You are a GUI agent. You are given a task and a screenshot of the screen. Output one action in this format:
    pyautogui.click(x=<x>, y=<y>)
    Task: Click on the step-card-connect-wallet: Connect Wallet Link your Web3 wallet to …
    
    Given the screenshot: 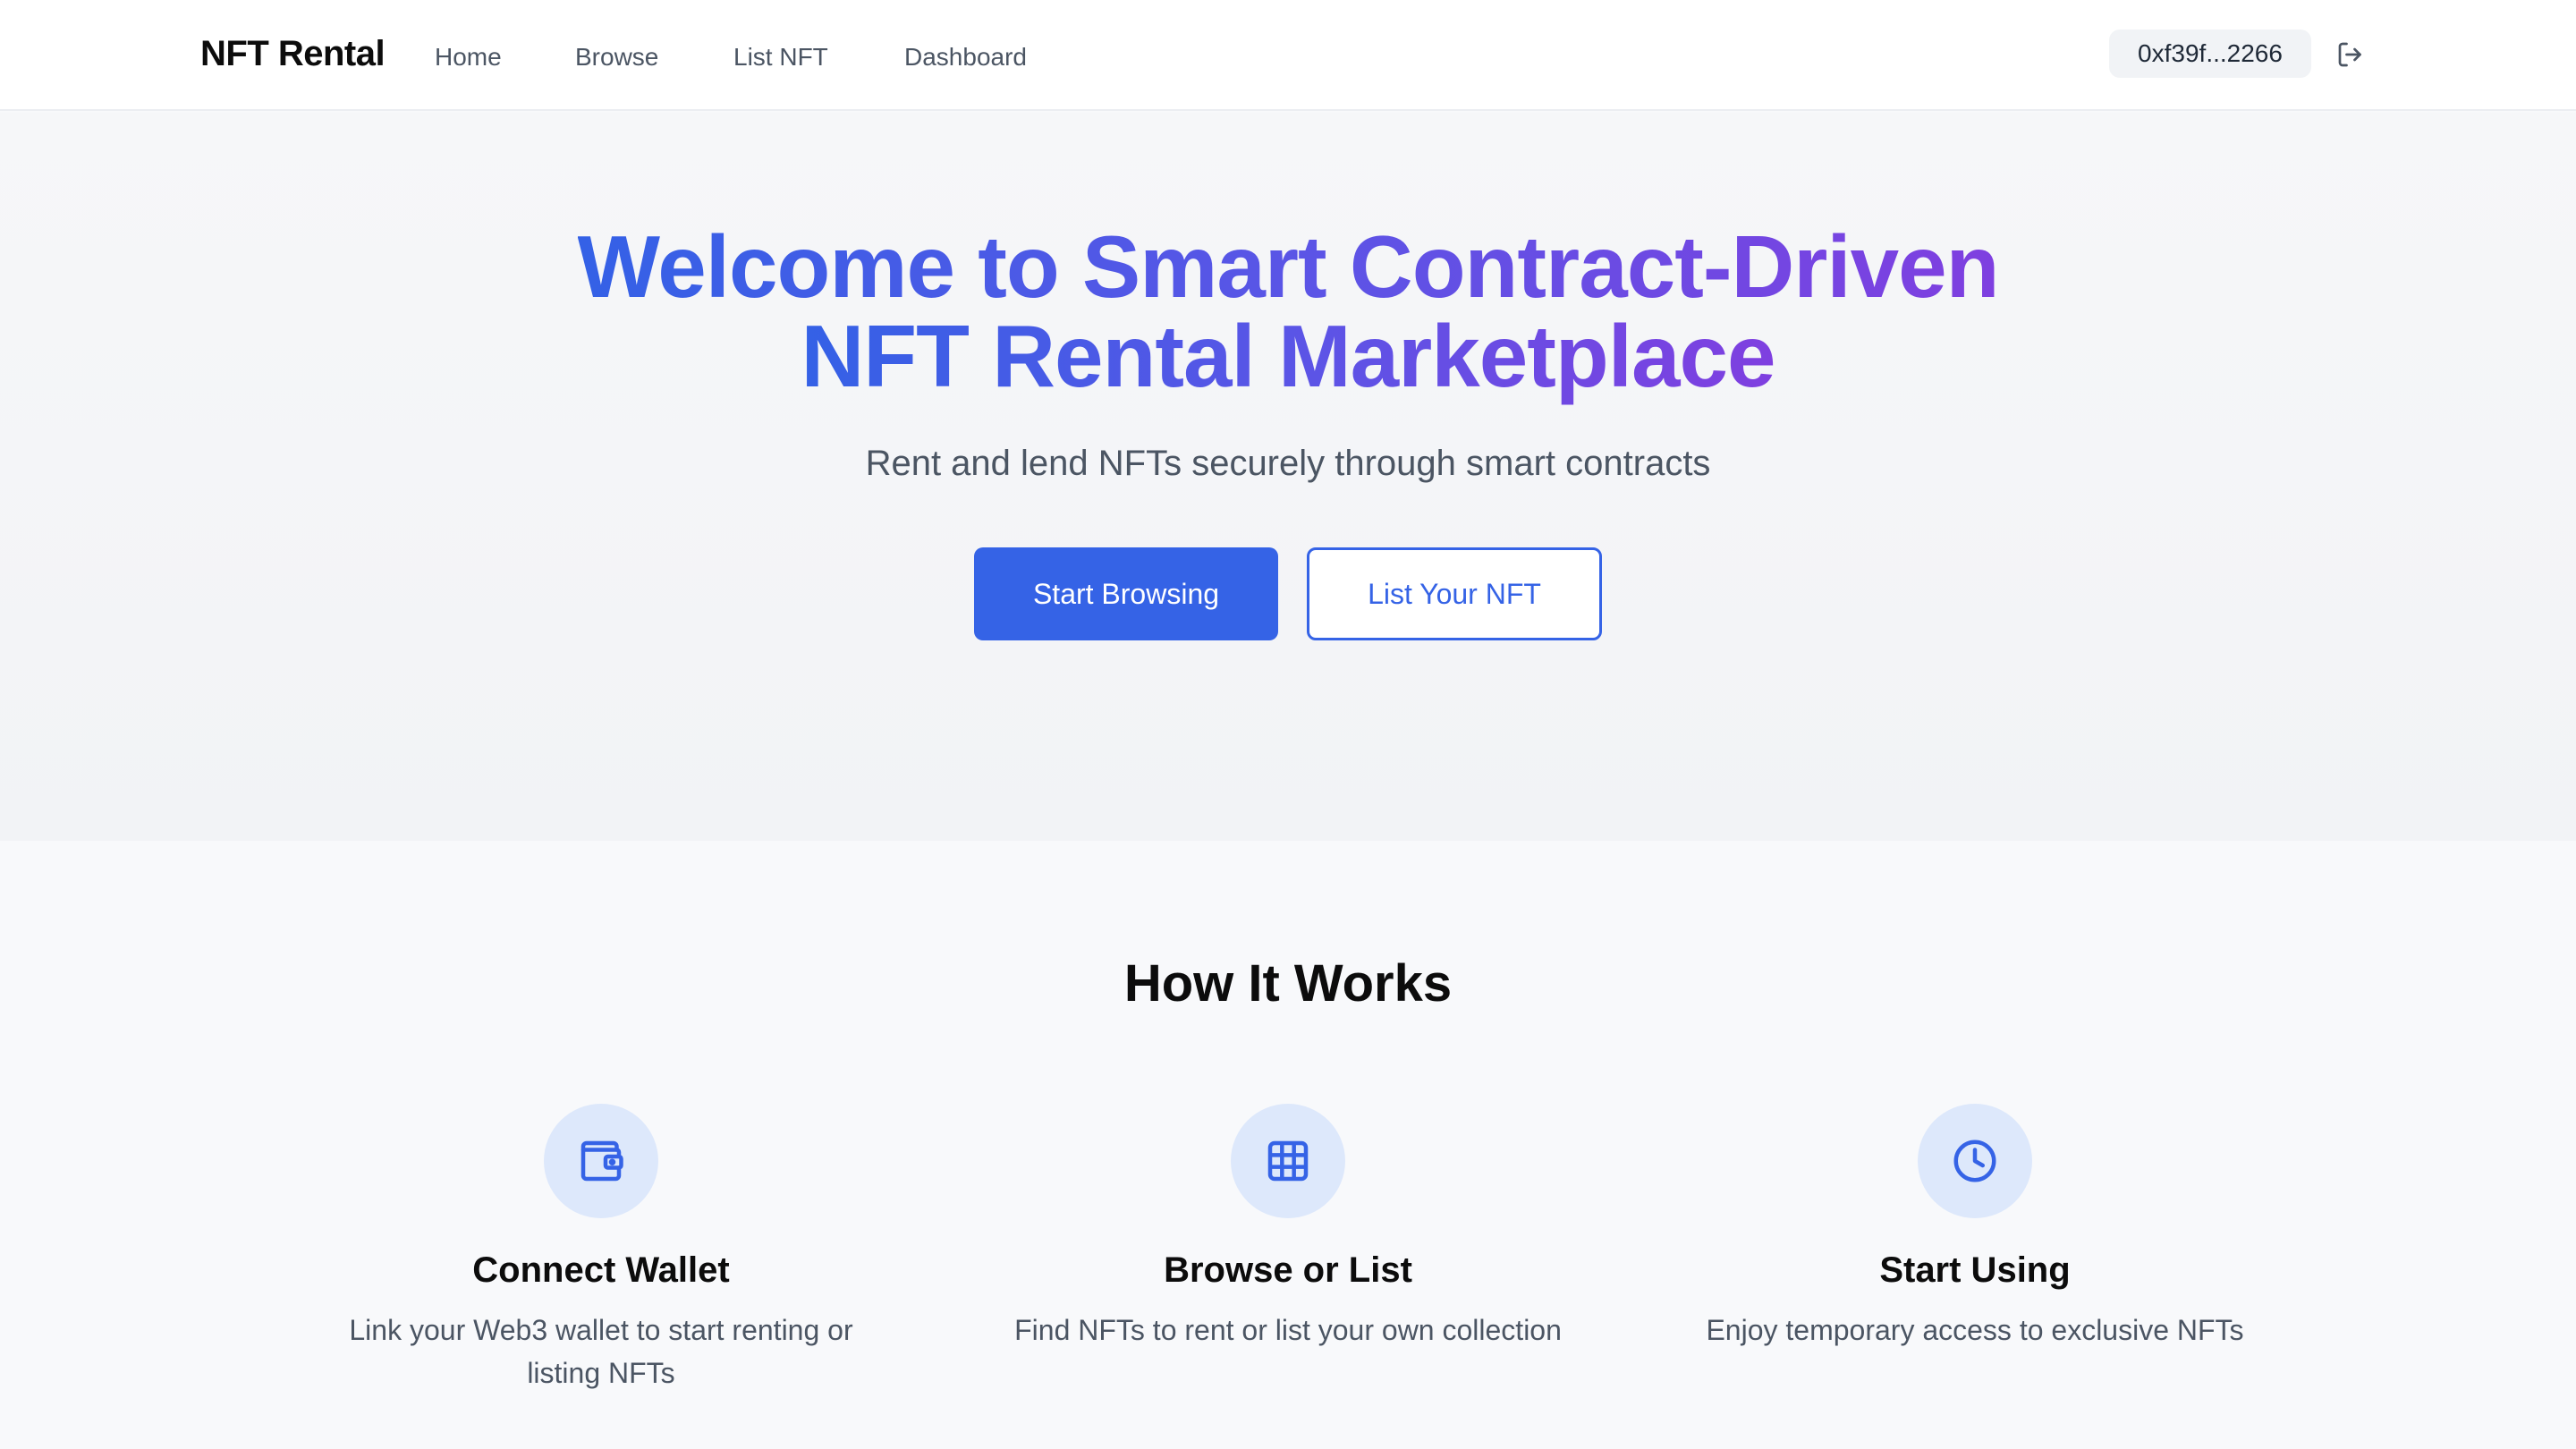 What is the action you would take?
    pyautogui.click(x=601, y=1249)
    